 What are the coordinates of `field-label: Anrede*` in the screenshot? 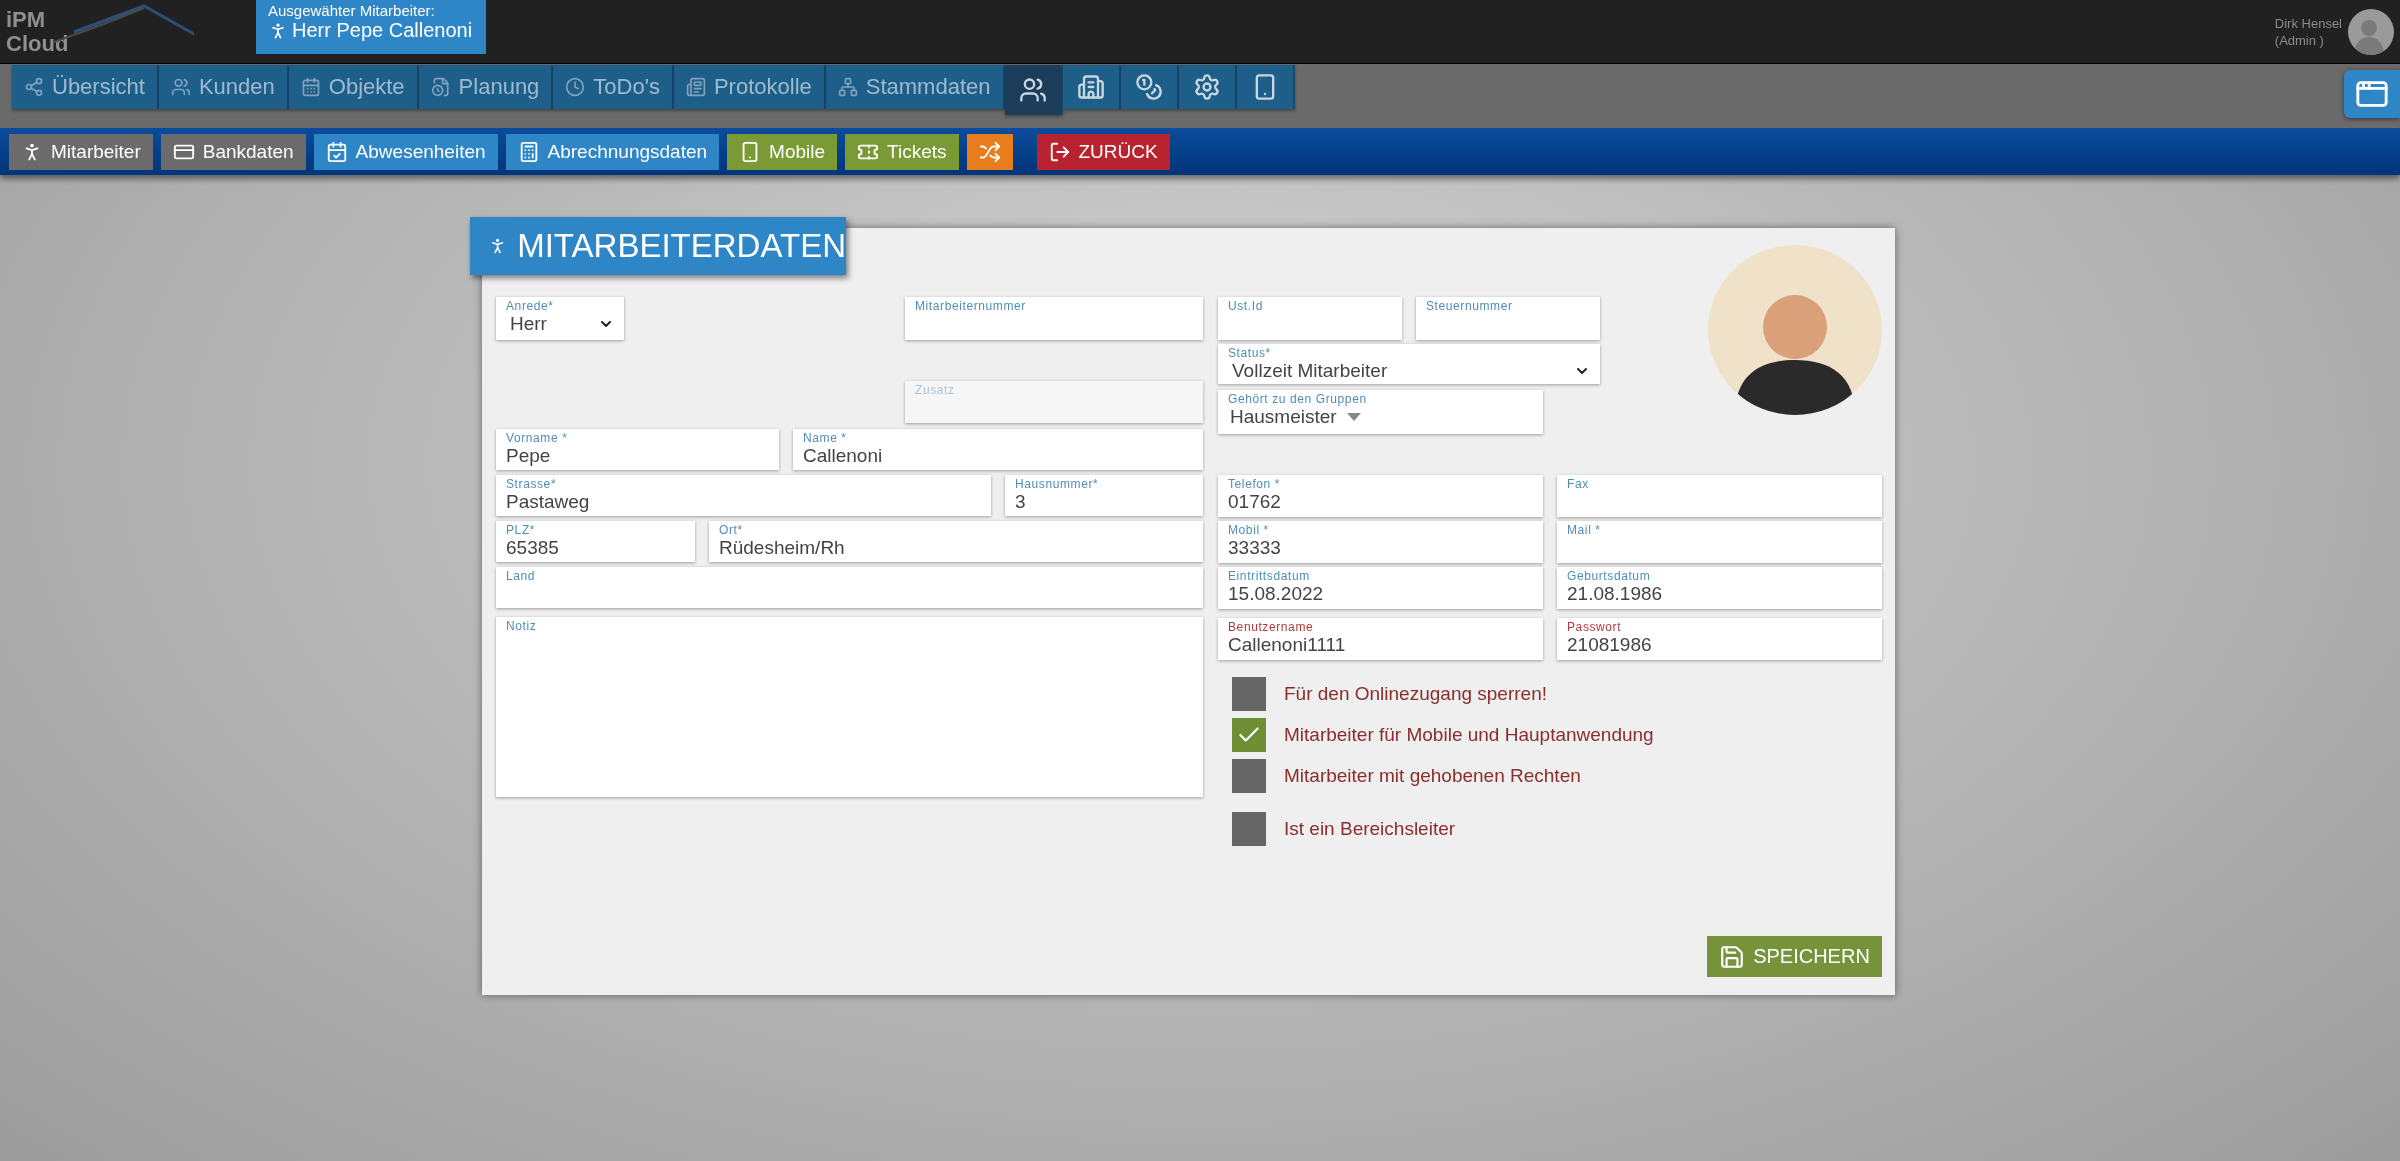 It's located at (530, 306).